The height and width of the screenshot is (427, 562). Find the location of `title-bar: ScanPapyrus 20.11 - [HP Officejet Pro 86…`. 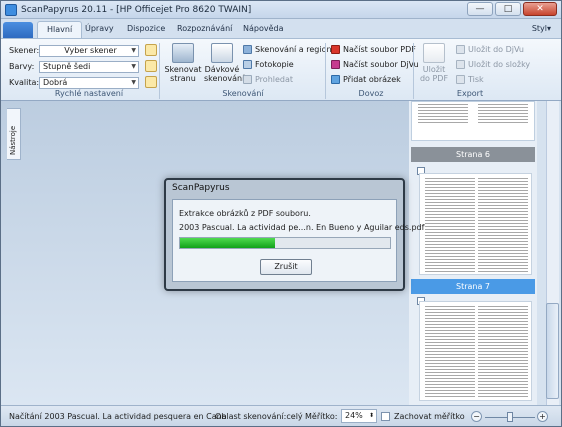

title-bar: ScanPapyrus 20.11 - [HP Officejet Pro 86… is located at coordinates (281, 10).